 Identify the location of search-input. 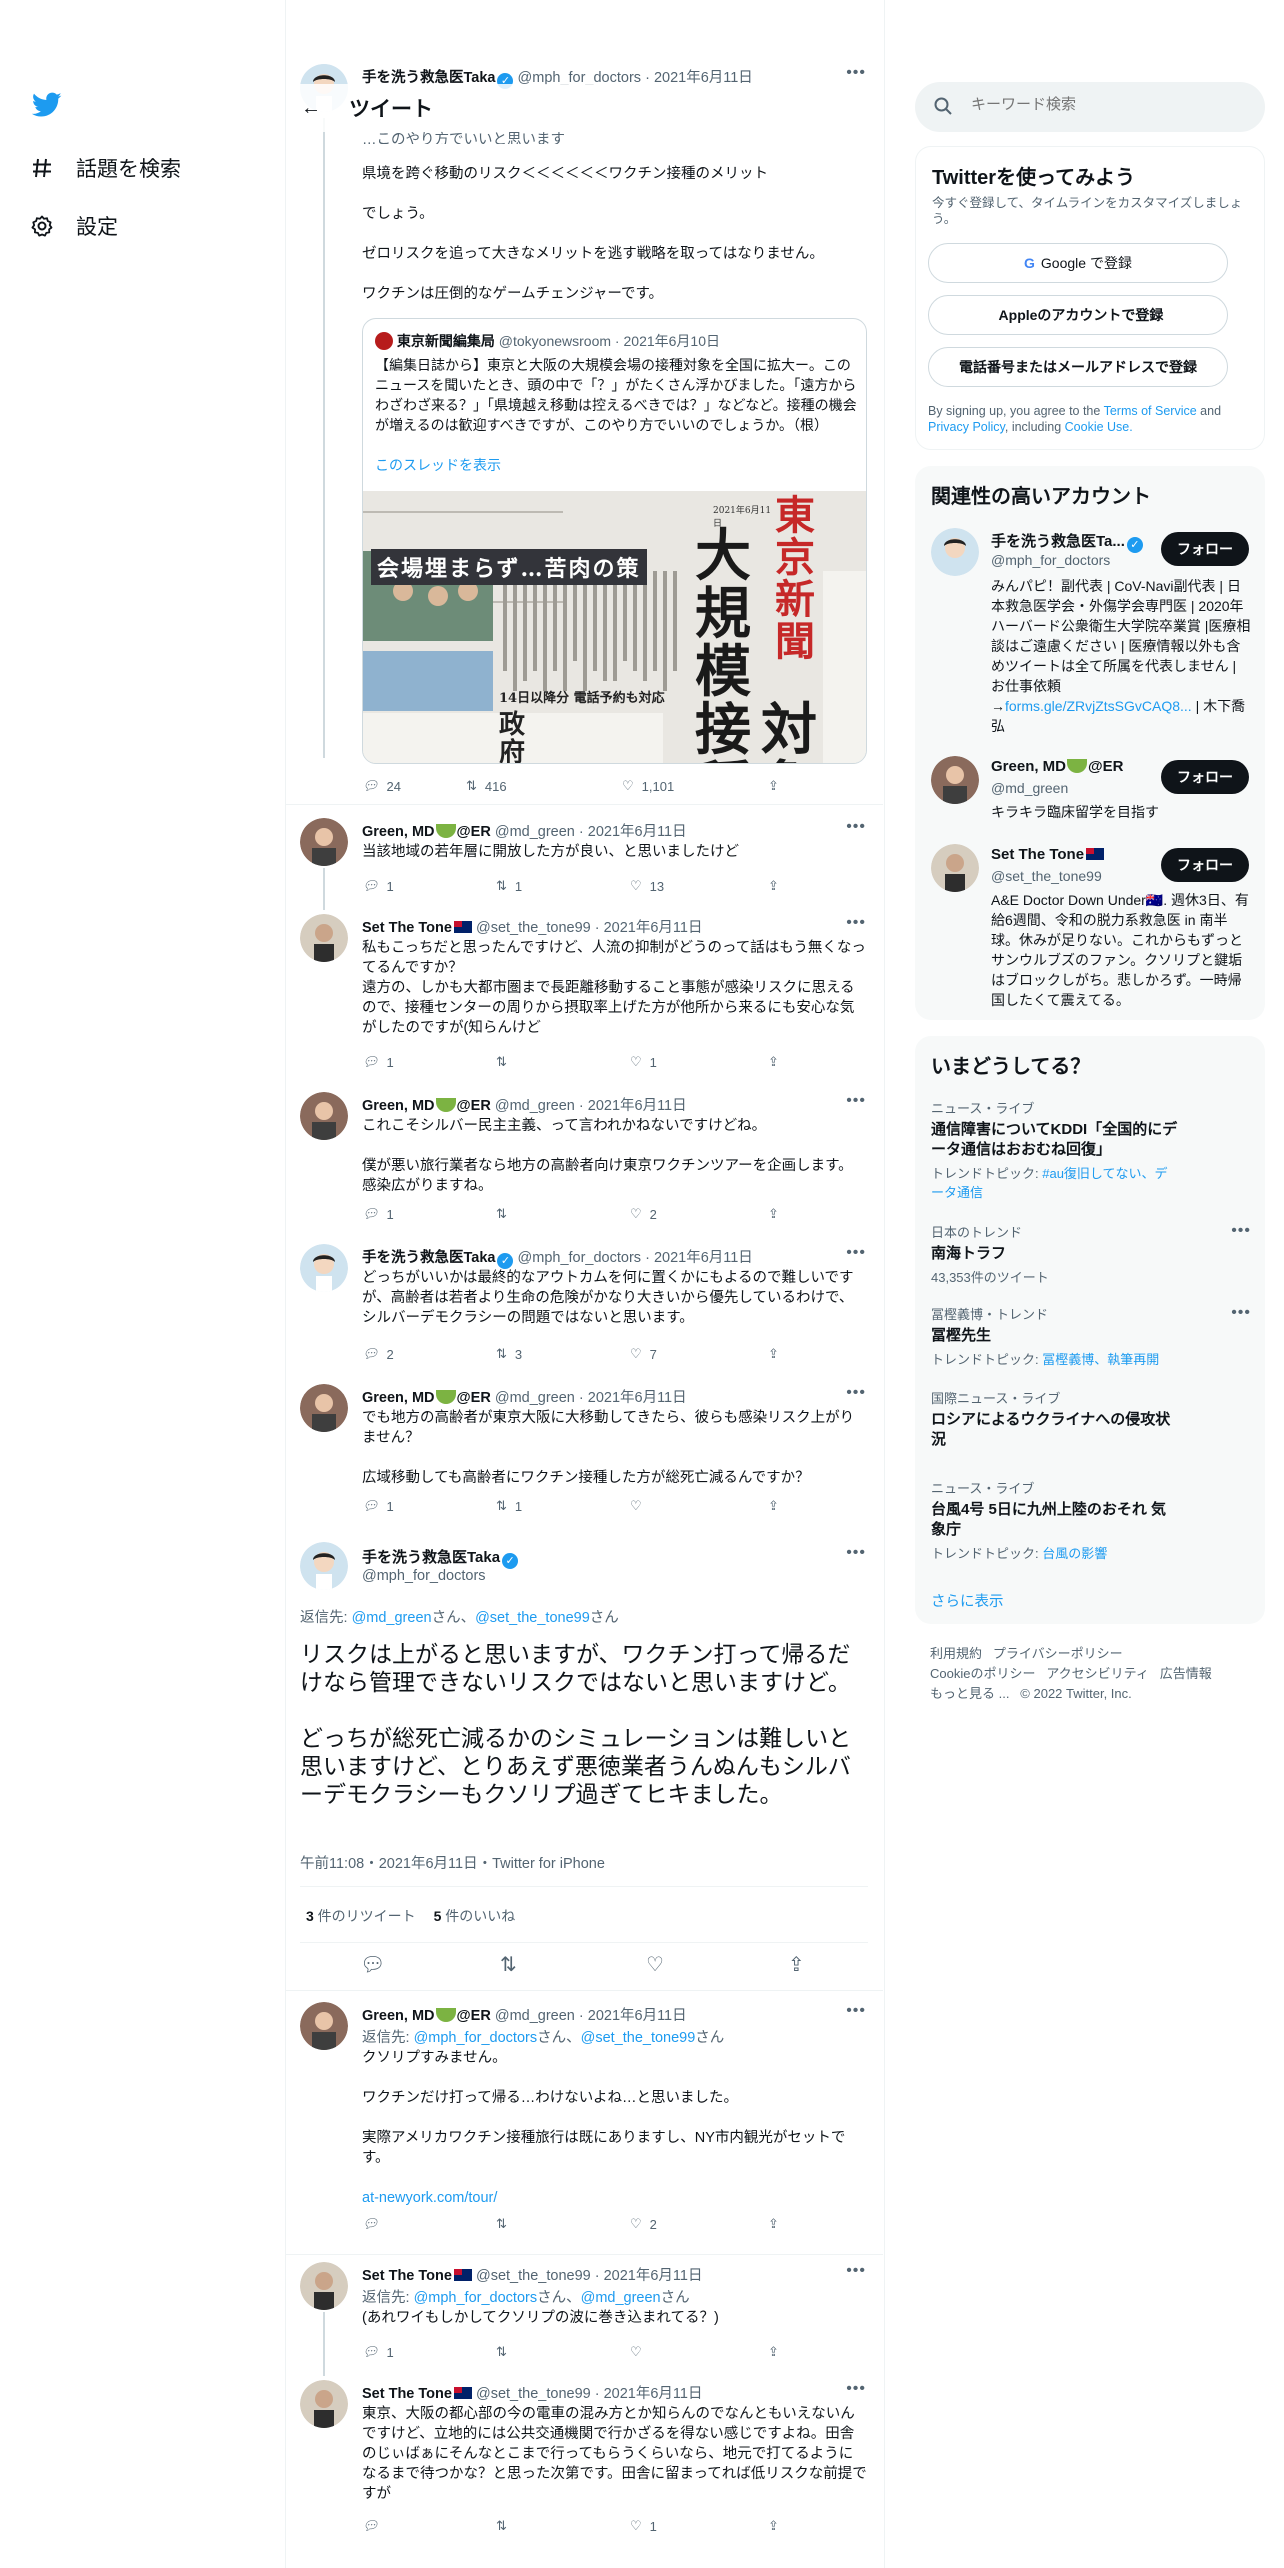
(1106, 104).